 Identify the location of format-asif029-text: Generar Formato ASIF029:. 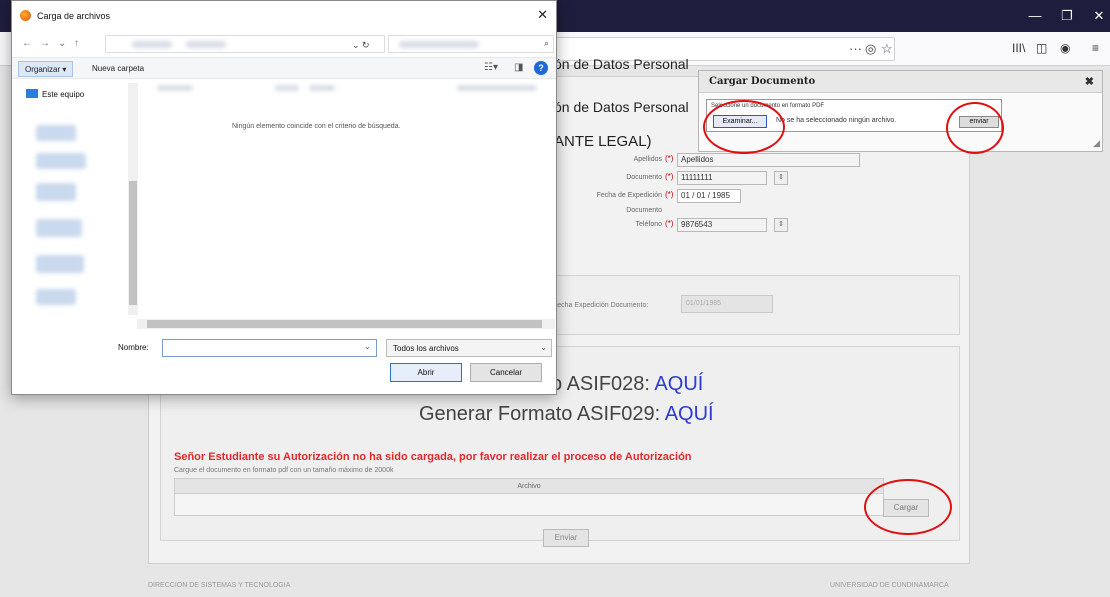
(542, 414).